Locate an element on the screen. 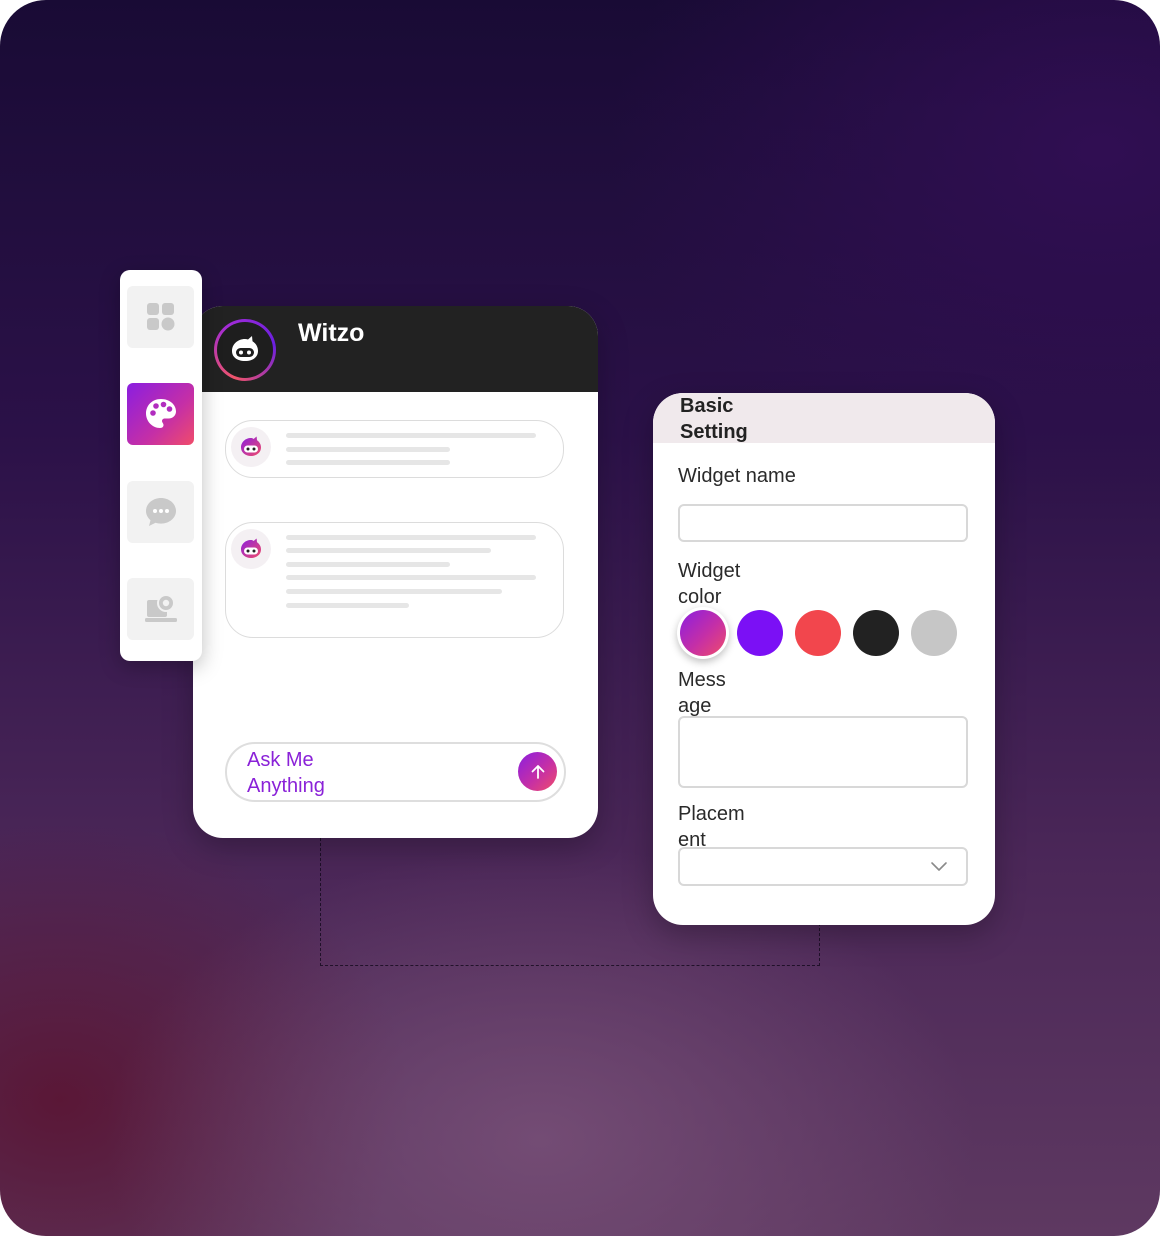 The width and height of the screenshot is (1160, 1236). sidebar-item-messages is located at coordinates (160, 512).